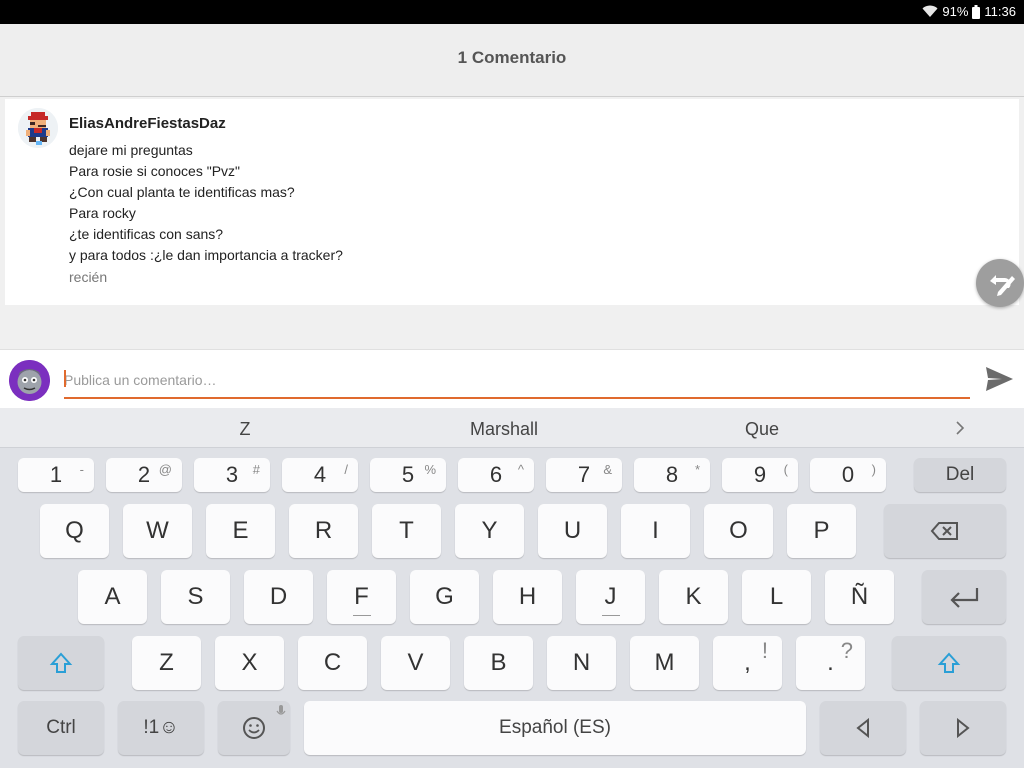  What do you see at coordinates (161, 728) in the screenshot?
I see `symbols-key: !1☺` at bounding box center [161, 728].